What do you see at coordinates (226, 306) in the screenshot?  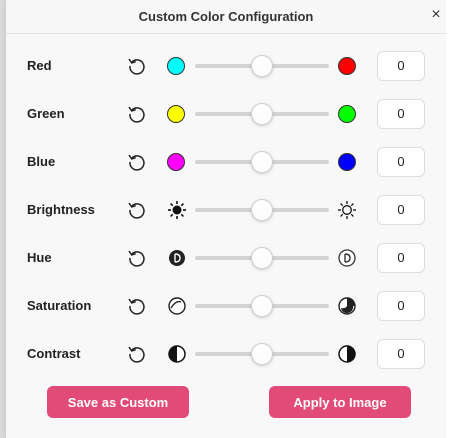 I see `row-saturation: Saturation 0` at bounding box center [226, 306].